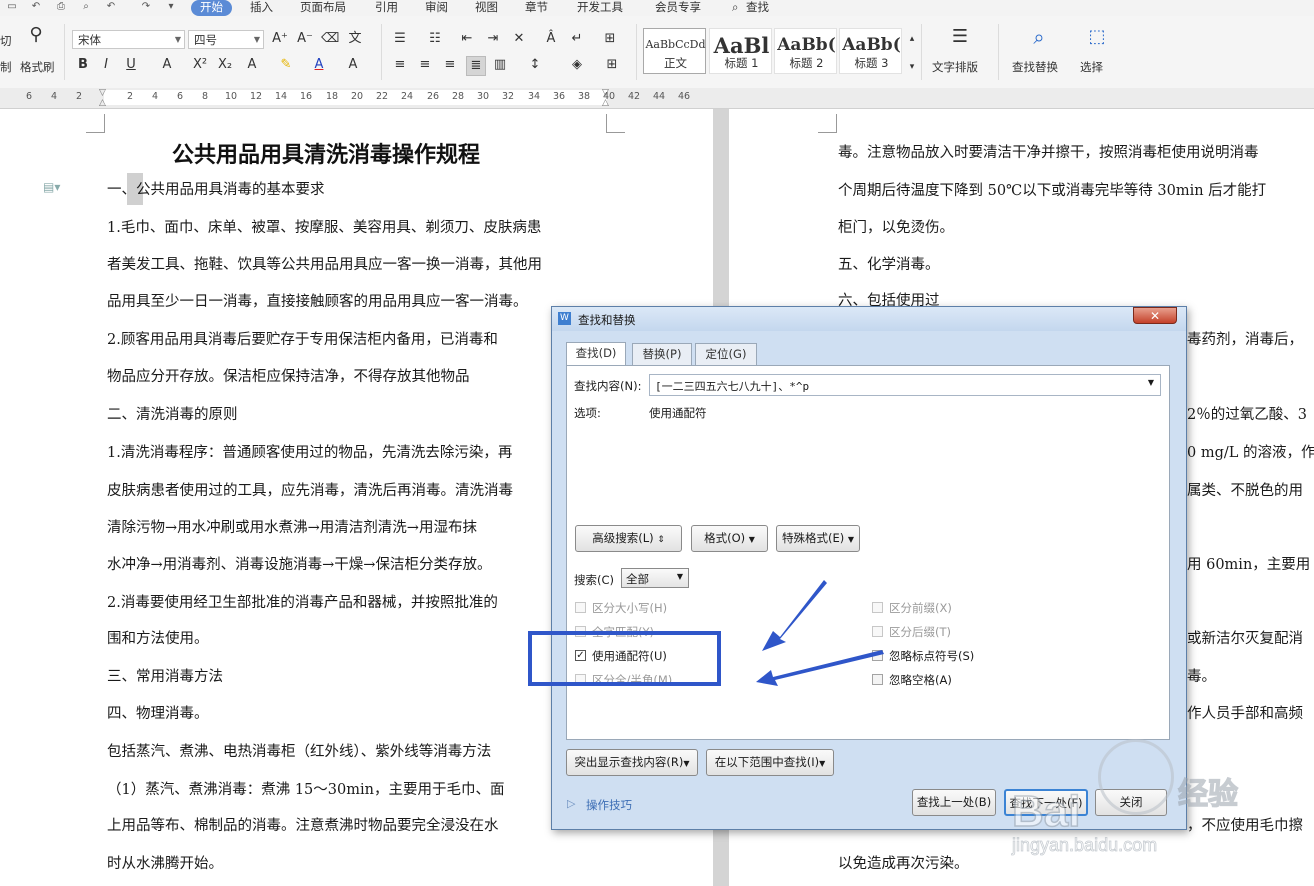 The image size is (1314, 886). Describe the element at coordinates (536, 8) in the screenshot. I see `tab-chapter: 章节` at that location.